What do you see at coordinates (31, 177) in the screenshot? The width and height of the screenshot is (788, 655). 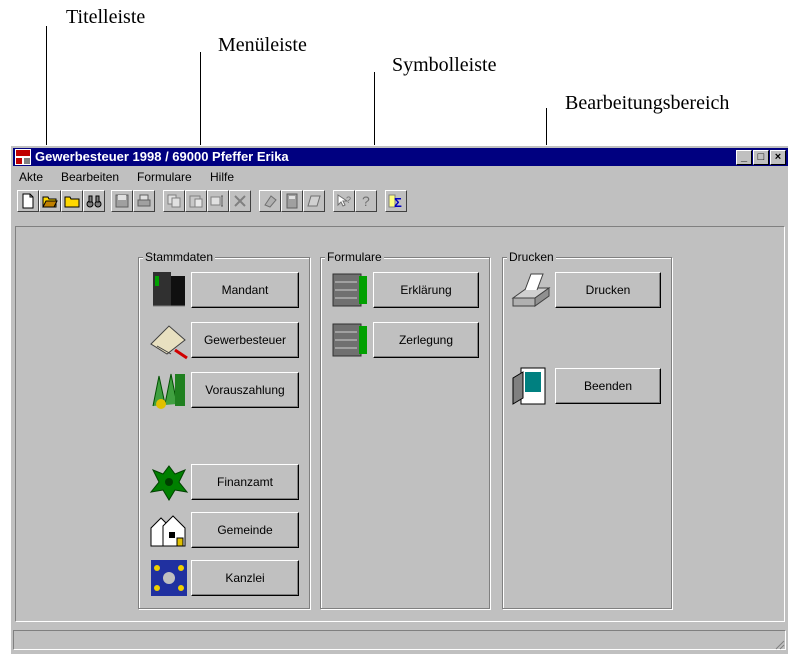 I see `menu-akte: Akte` at bounding box center [31, 177].